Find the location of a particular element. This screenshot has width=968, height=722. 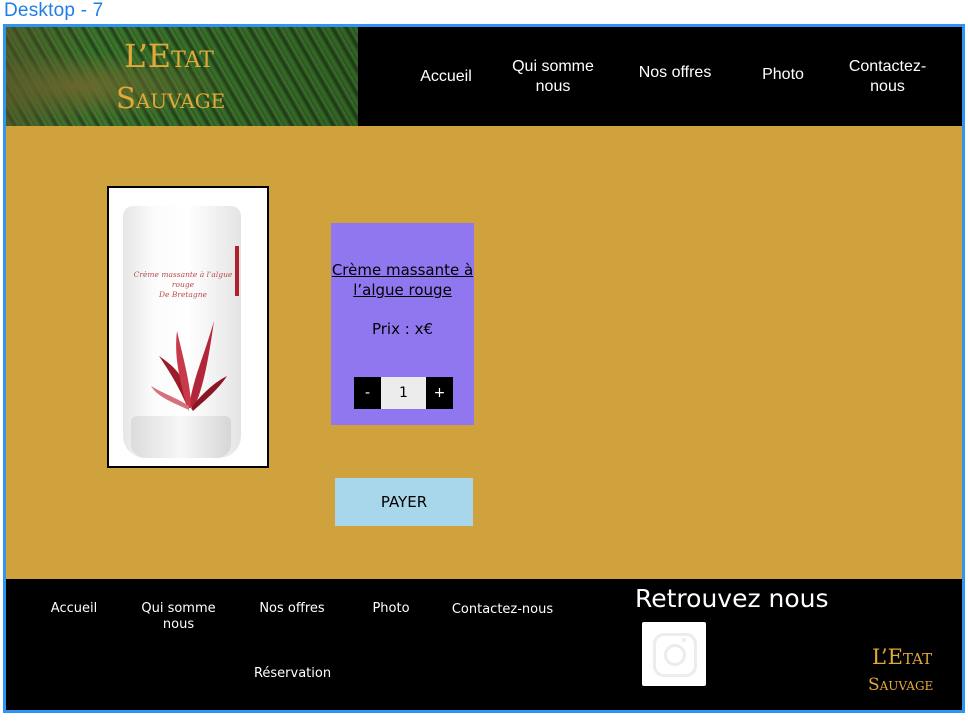

instagram-icon is located at coordinates (674, 654).